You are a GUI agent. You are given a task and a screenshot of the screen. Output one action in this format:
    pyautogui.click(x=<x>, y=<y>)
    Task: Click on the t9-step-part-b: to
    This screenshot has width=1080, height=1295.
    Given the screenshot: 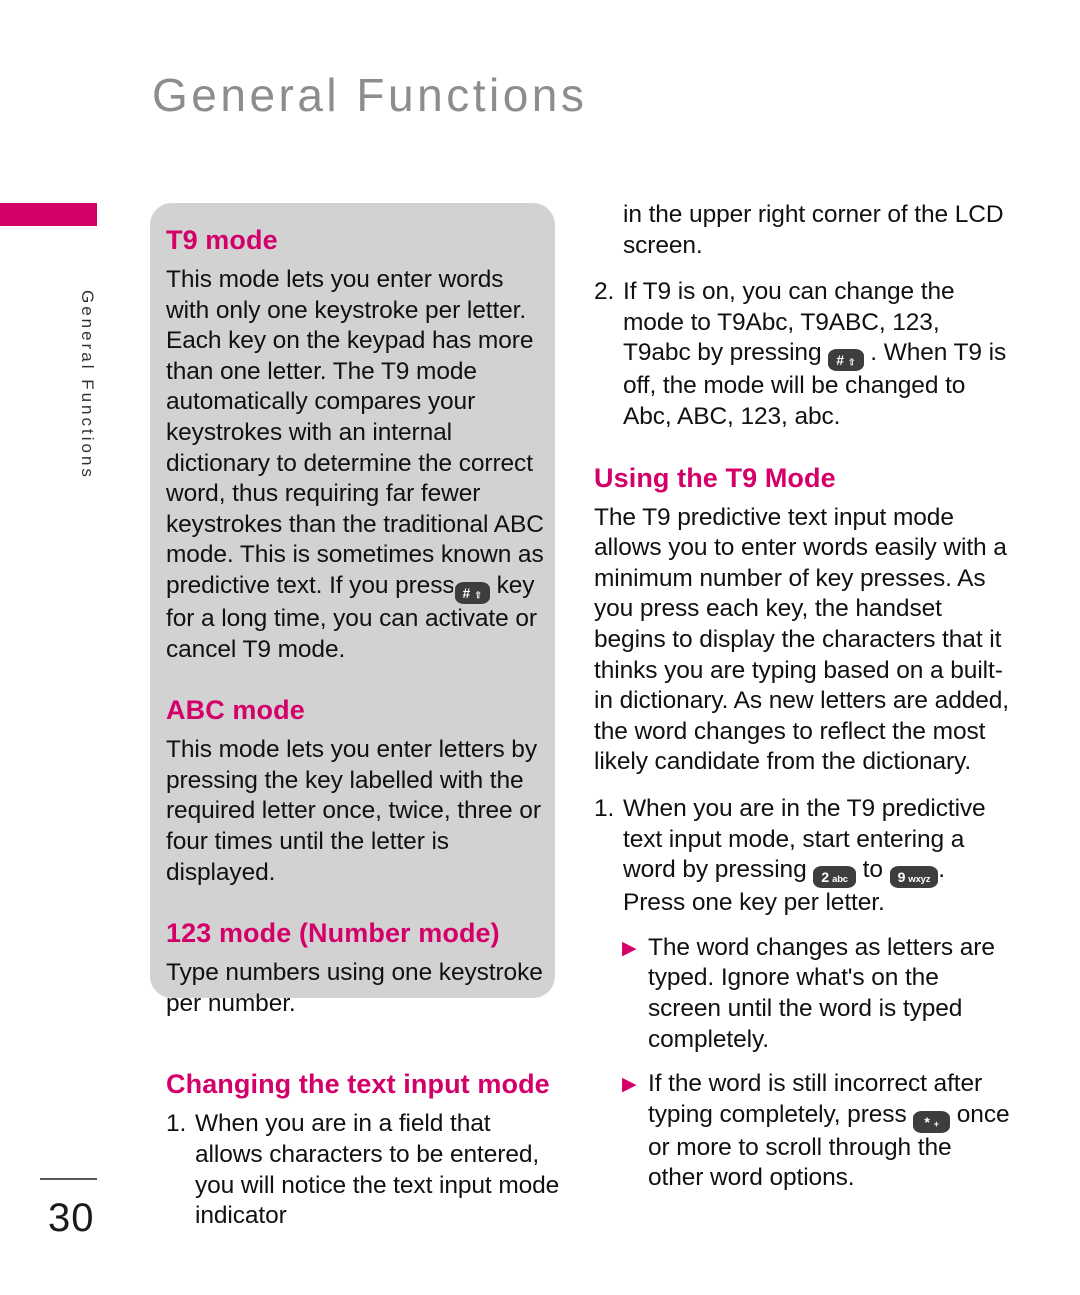 What is the action you would take?
    pyautogui.click(x=872, y=870)
    